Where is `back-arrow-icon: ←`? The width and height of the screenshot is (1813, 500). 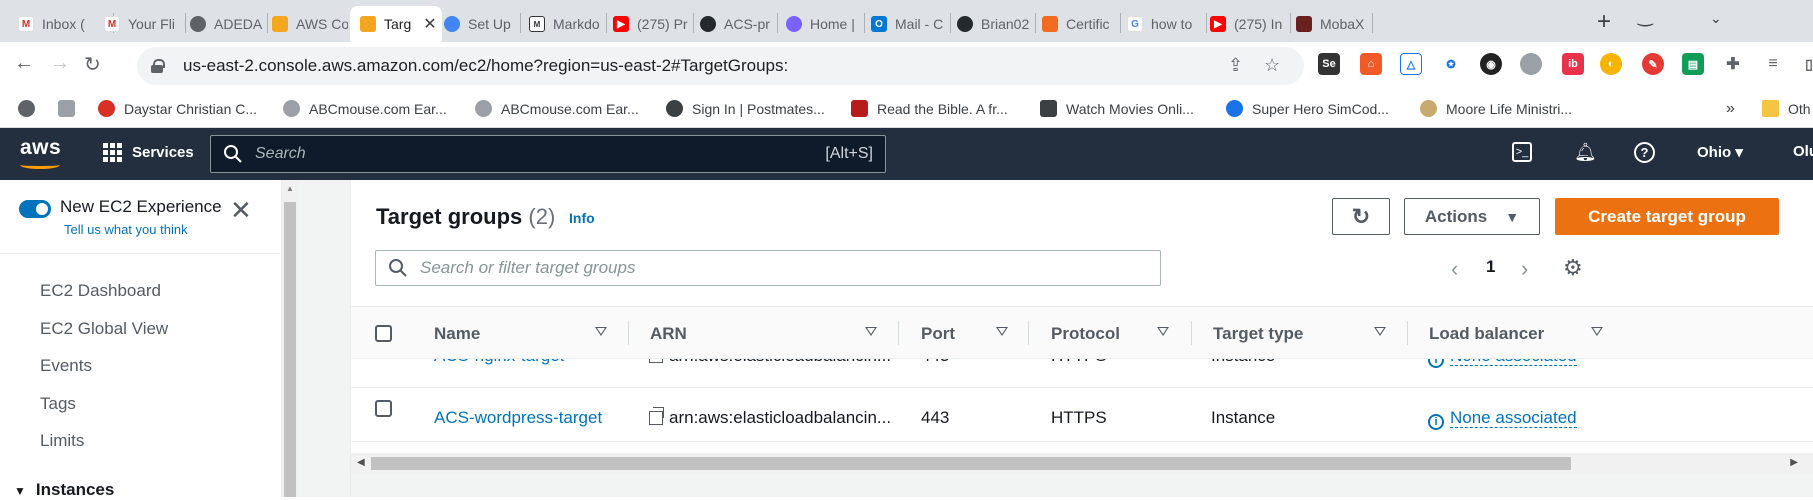 back-arrow-icon: ← is located at coordinates (24, 63).